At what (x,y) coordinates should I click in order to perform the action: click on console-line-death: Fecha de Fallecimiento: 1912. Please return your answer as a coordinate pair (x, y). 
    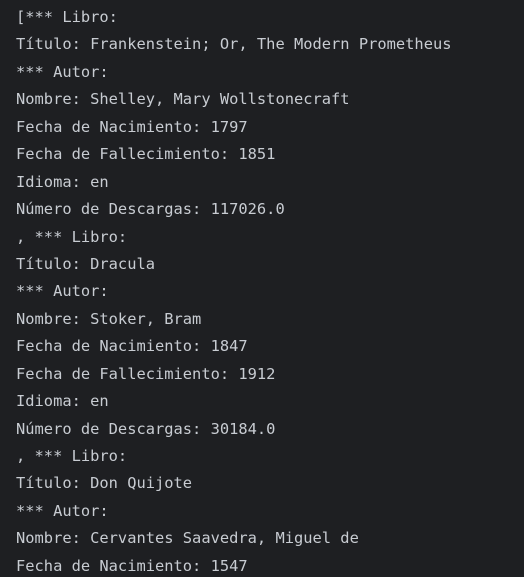
    Looking at the image, I should click on (146, 373).